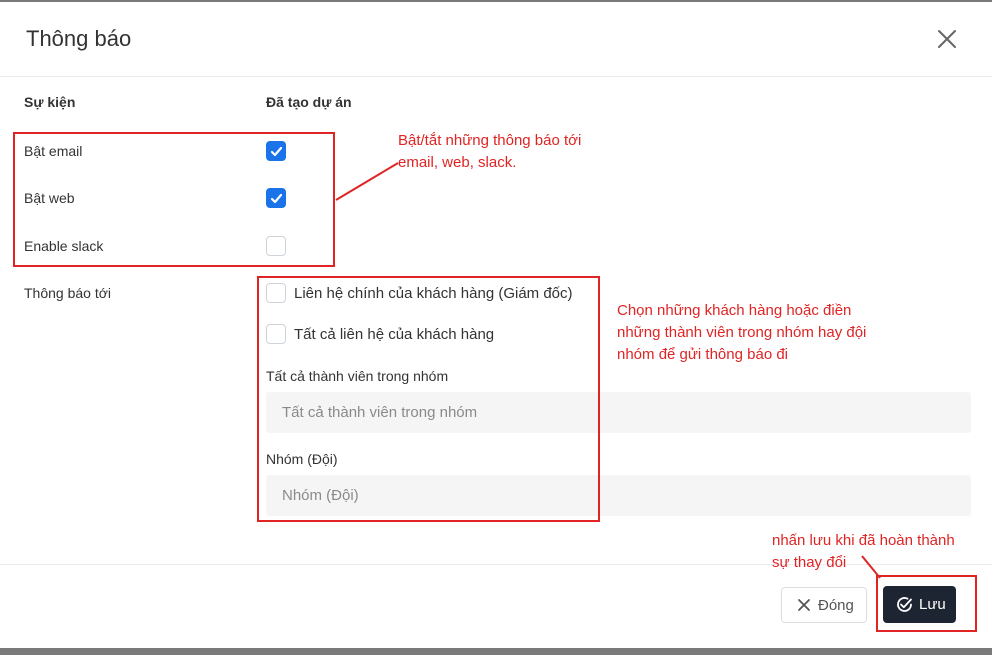 This screenshot has width=992, height=655. Describe the element at coordinates (64, 246) in the screenshot. I see `row-label-slack: Enable slack` at that location.